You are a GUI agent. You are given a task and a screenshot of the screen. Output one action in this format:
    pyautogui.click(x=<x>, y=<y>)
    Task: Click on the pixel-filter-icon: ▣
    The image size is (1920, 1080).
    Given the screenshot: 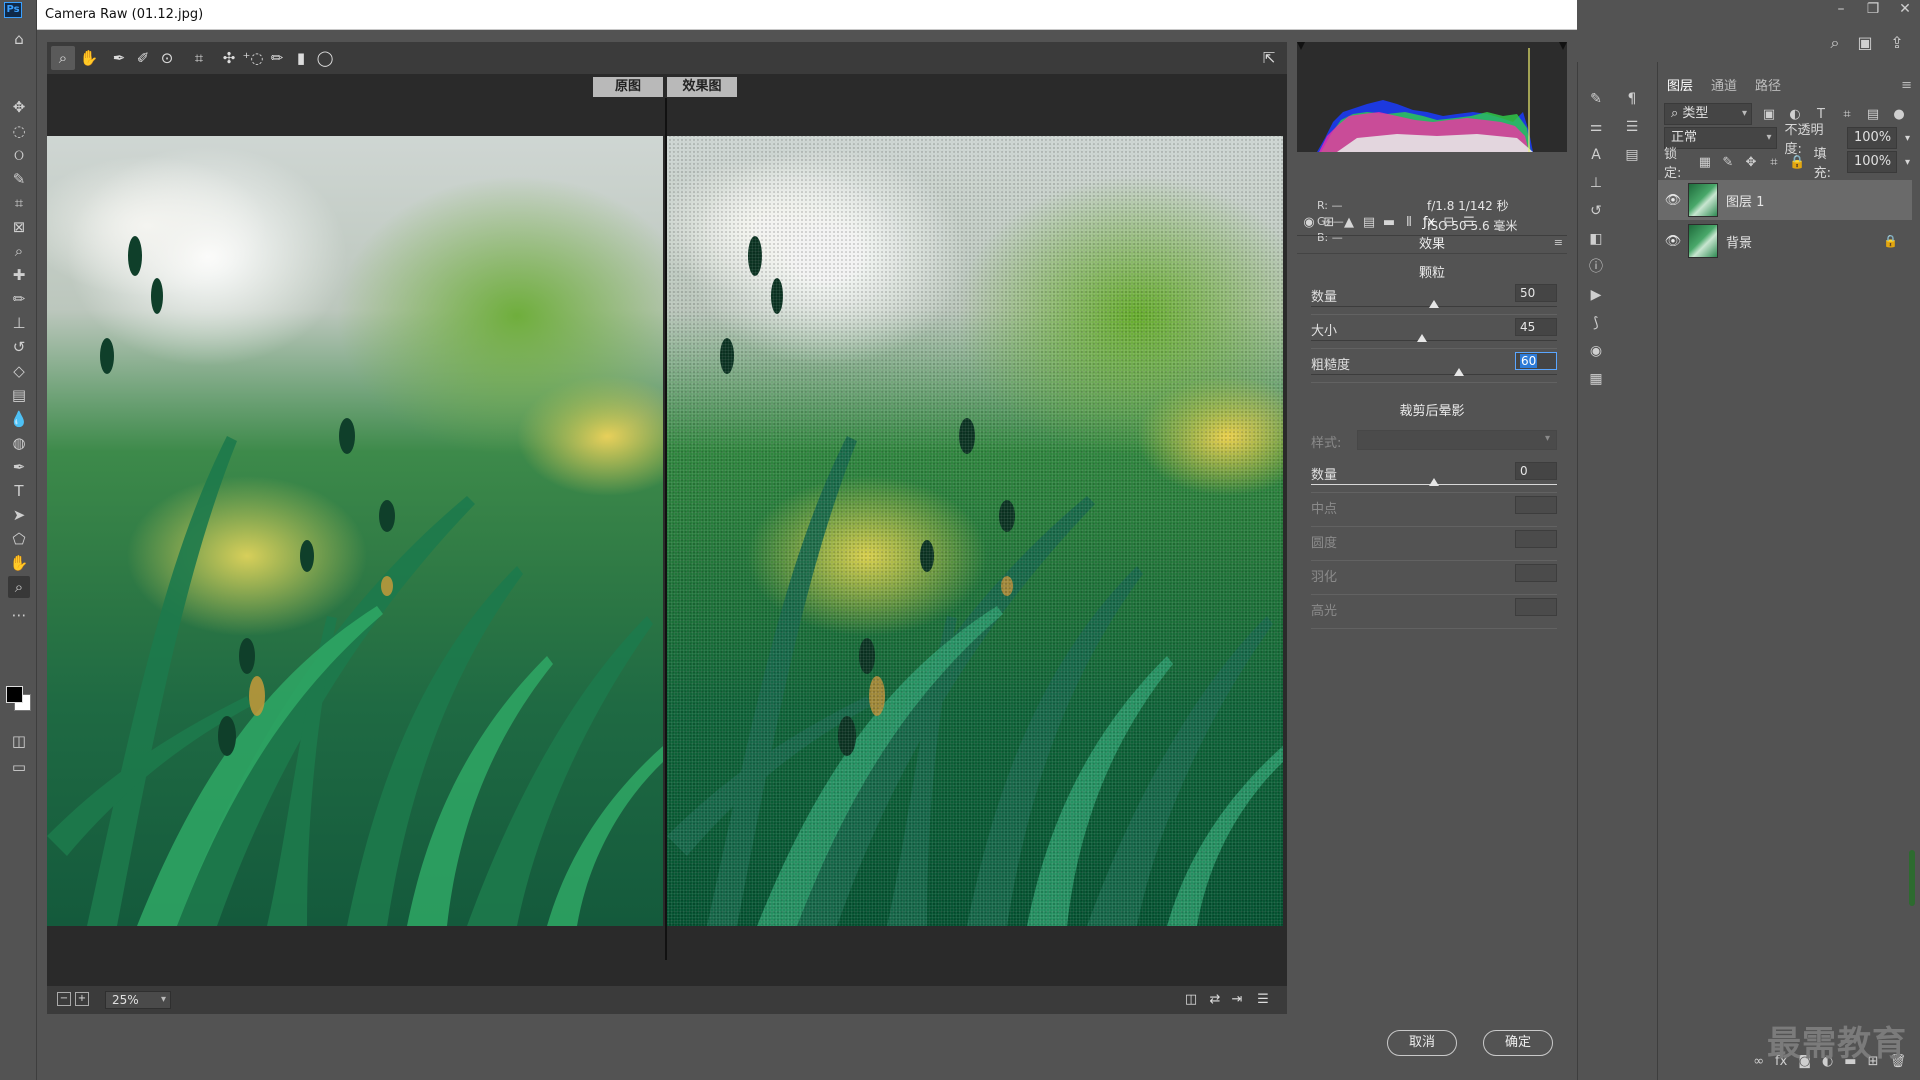 What is the action you would take?
    pyautogui.click(x=1769, y=114)
    